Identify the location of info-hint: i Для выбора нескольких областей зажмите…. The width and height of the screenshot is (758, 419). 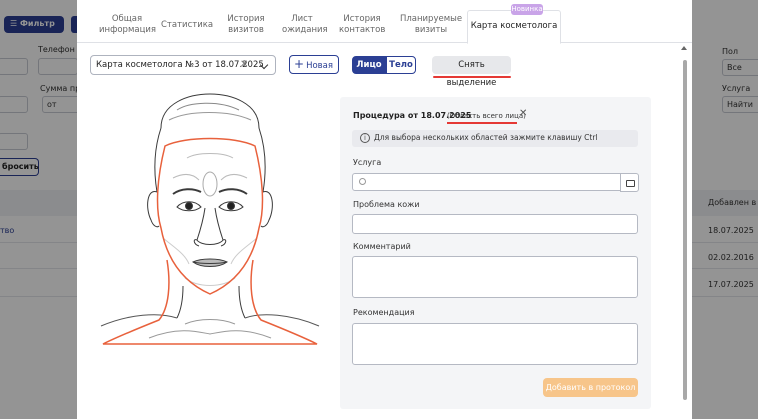
(495, 138).